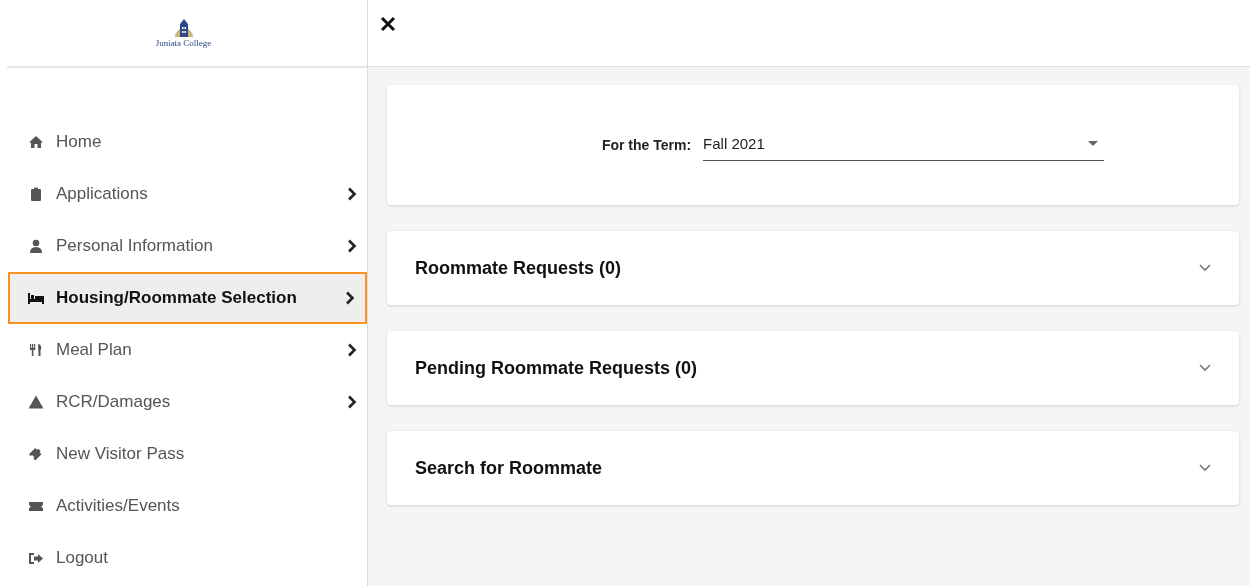 Image resolution: width=1250 pixels, height=586 pixels. Describe the element at coordinates (646, 145) in the screenshot. I see `term-label: For the Term:` at that location.